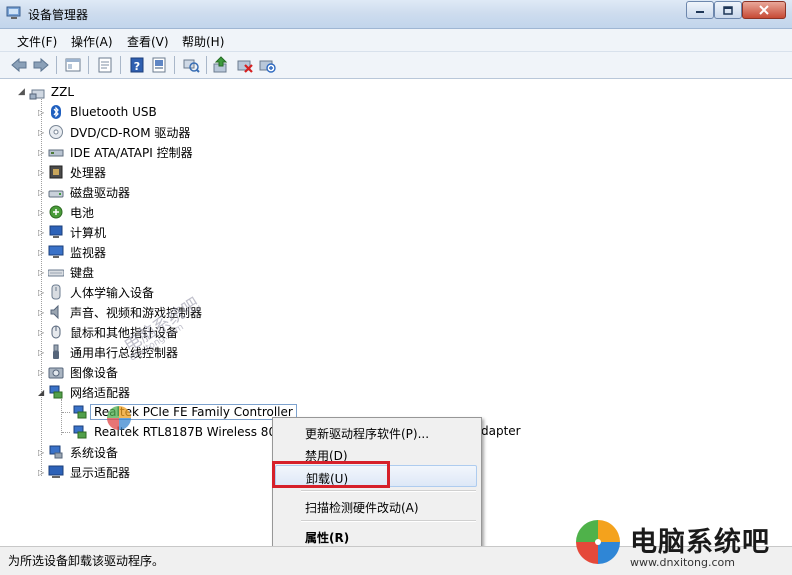 This screenshot has width=792, height=575. I want to click on tree-category-node-network: ◢ 网络适配器, so click(84, 392).